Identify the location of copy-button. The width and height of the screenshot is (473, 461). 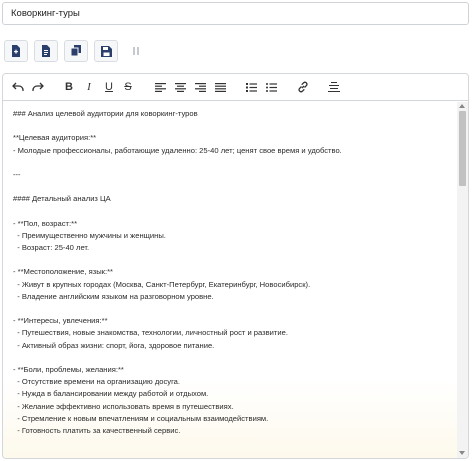
(76, 51).